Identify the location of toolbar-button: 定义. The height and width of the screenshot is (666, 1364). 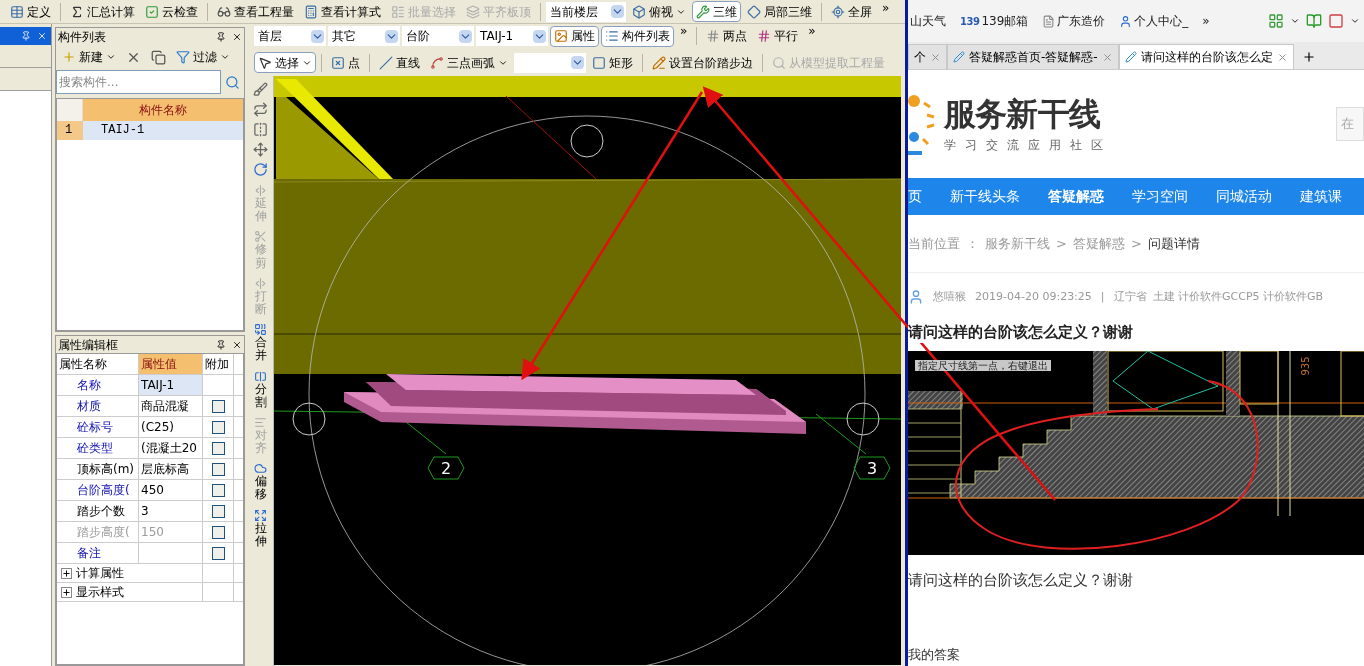
(30, 11).